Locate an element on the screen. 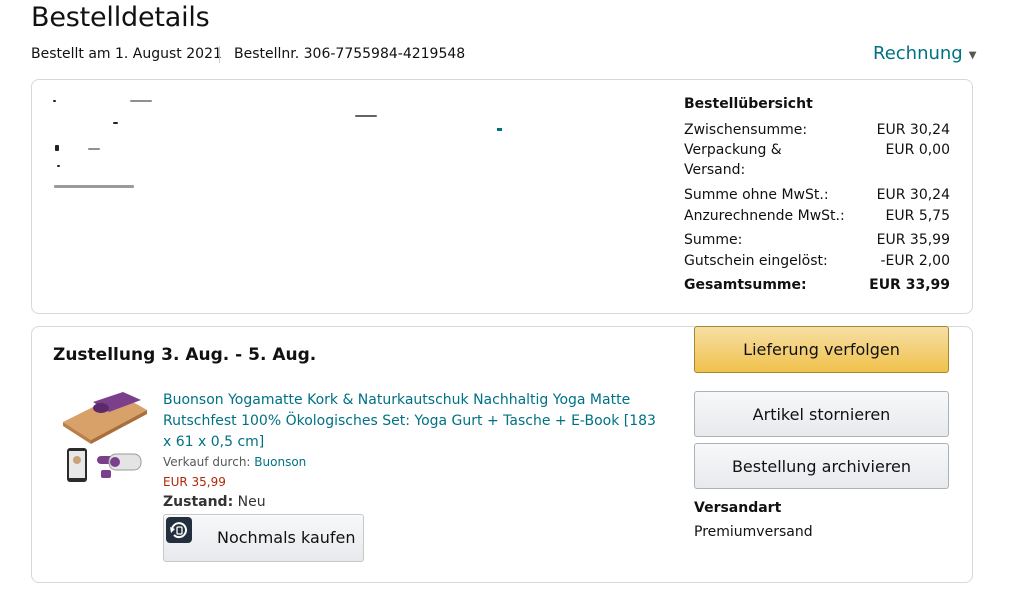 The width and height of the screenshot is (1024, 615). condition-label: Zustand: is located at coordinates (198, 502).